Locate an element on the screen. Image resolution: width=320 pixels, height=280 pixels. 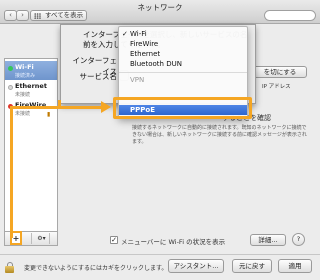
annotation-line-horizontal is located at coordinates (56, 107).